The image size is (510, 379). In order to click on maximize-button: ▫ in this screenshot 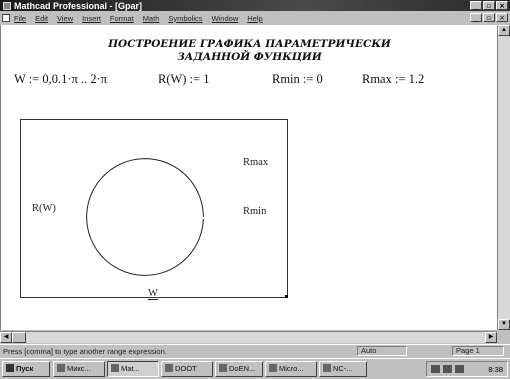, I will do `click(489, 5)`.